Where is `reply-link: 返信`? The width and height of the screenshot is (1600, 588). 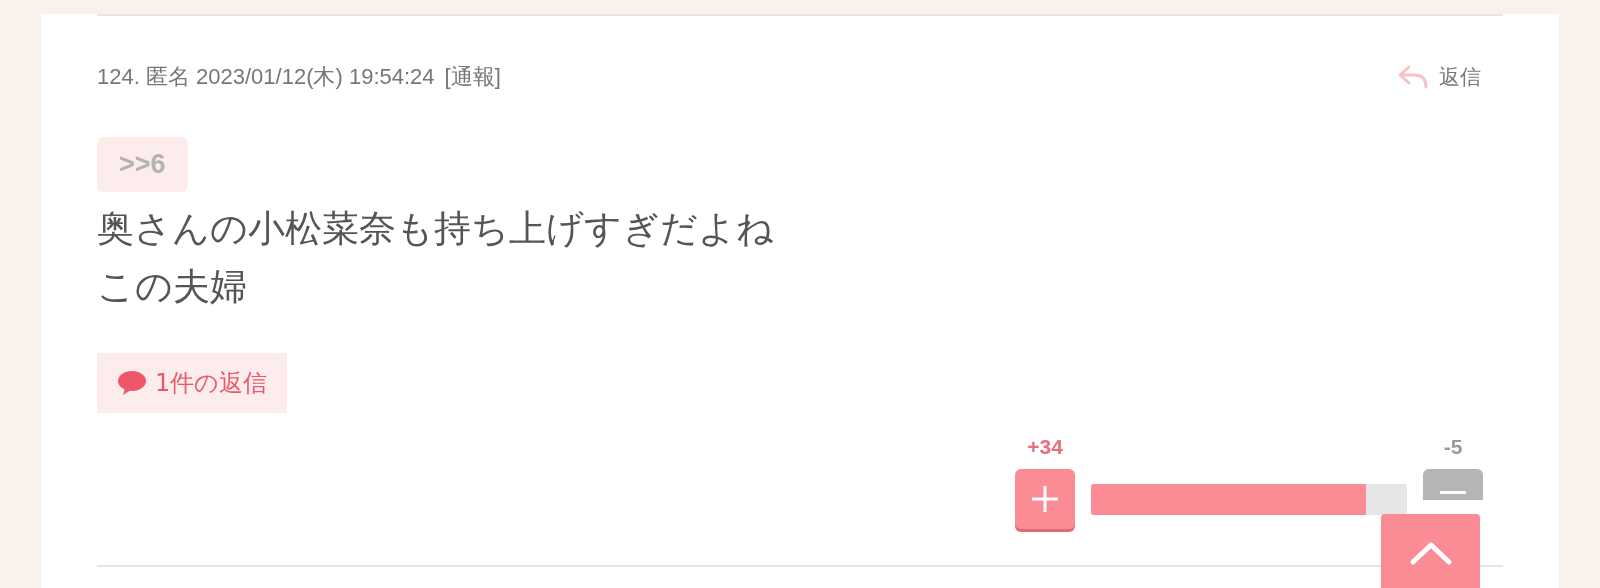 reply-link: 返信 is located at coordinates (1439, 77).